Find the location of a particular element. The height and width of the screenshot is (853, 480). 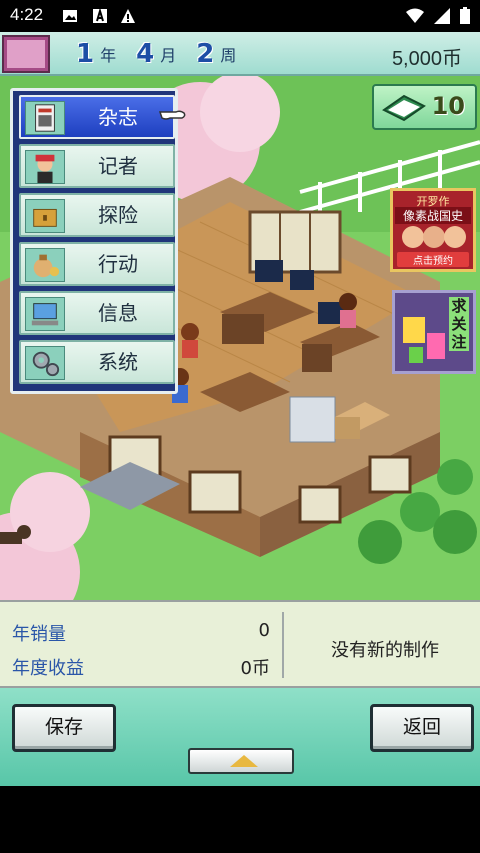

menu-item-action: 行动 is located at coordinates (97, 264).